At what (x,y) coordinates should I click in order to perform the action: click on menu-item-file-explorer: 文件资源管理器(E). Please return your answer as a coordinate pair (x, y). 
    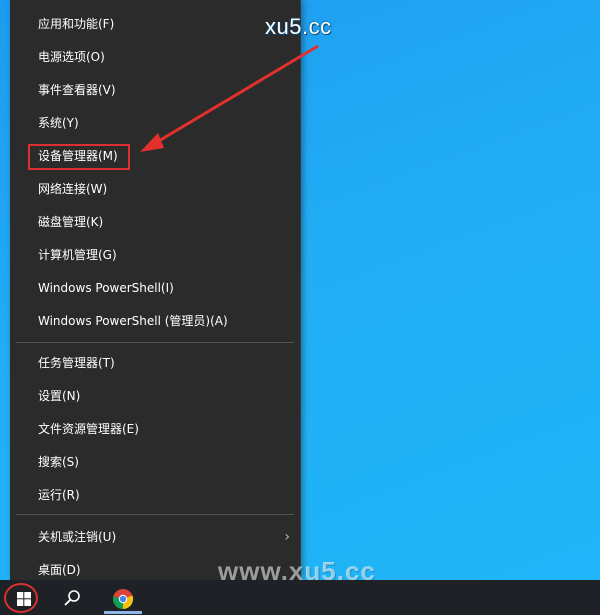
    Looking at the image, I should click on (155, 429).